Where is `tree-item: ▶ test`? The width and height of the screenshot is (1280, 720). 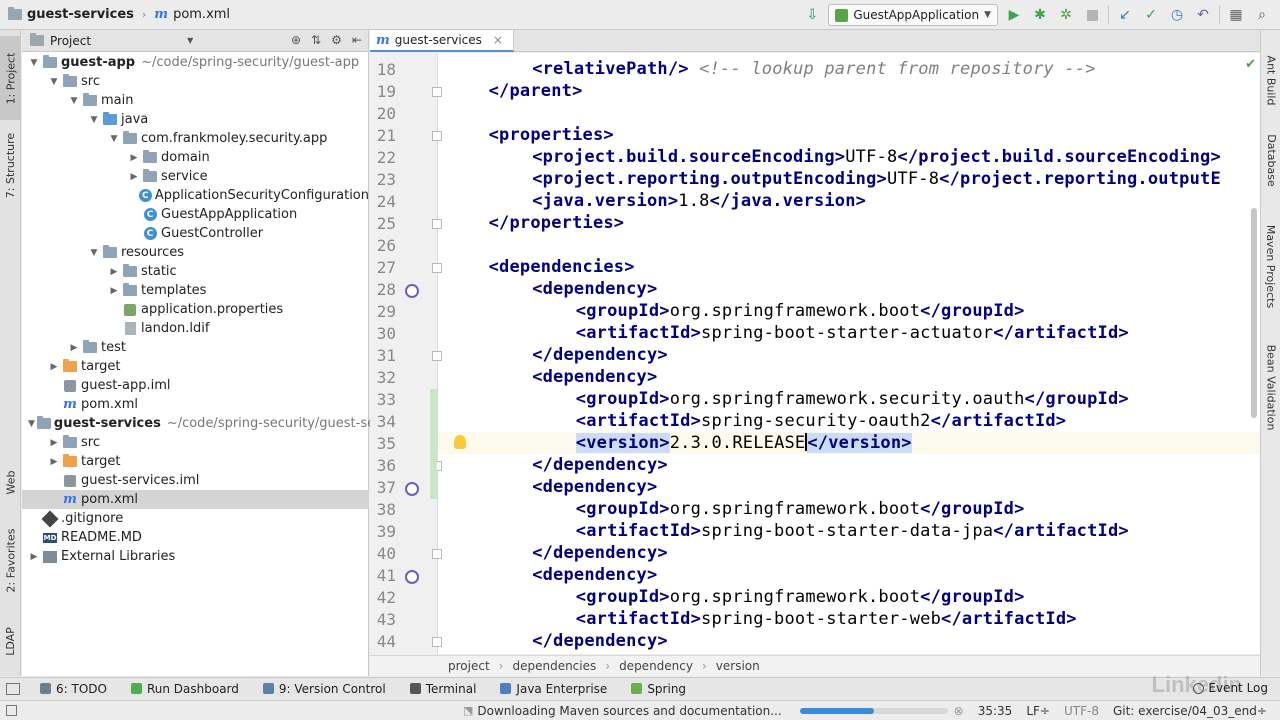
tree-item: ▶ test is located at coordinates (195, 347).